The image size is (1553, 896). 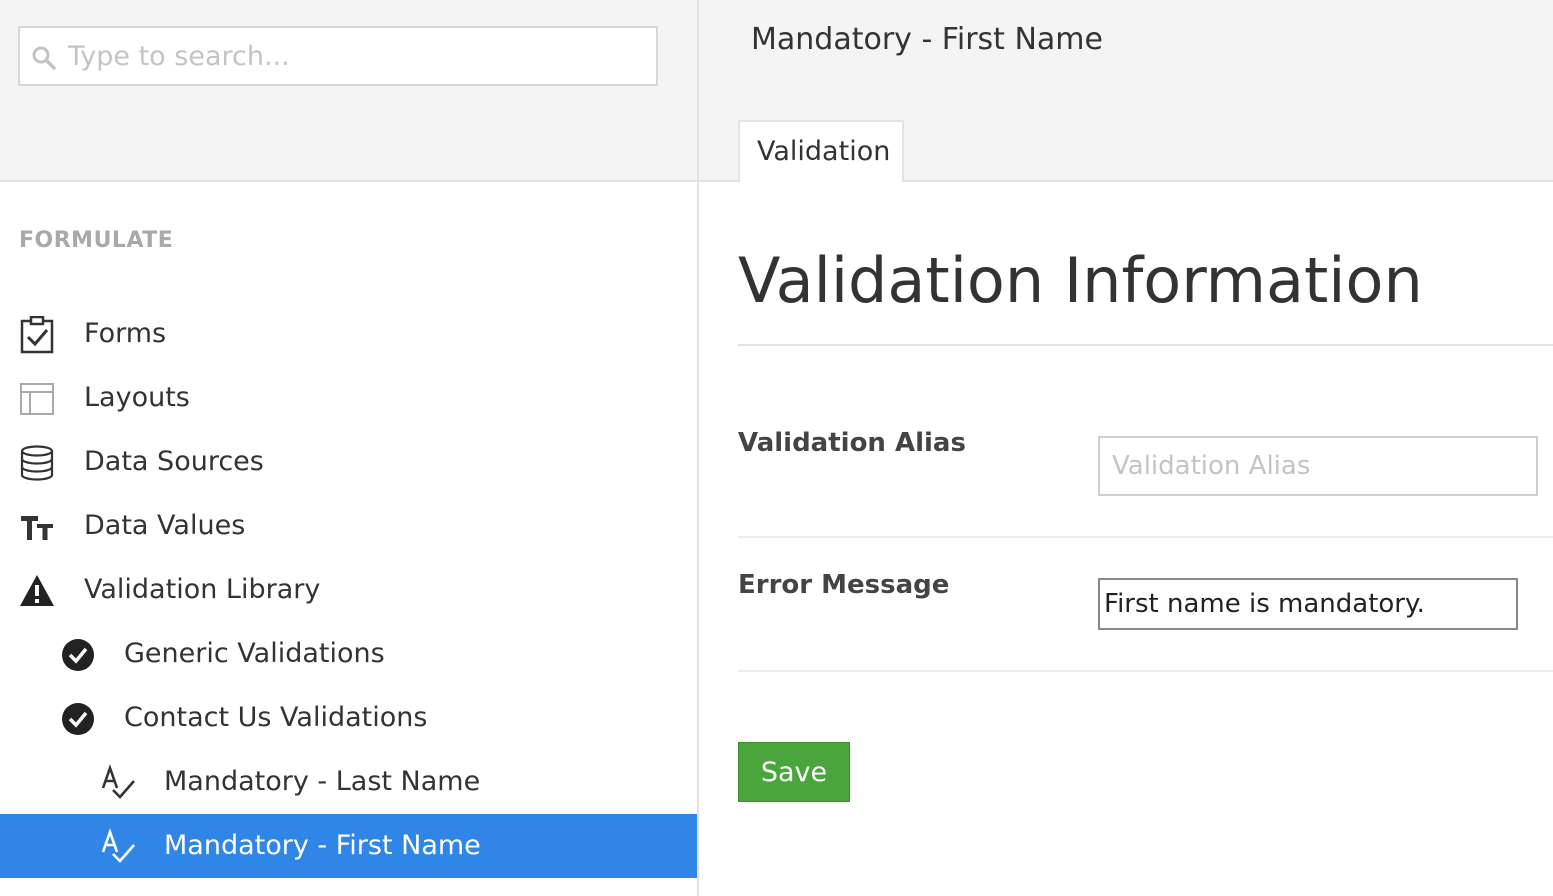 I want to click on sidebar-item-label: Contact Us Validations, so click(x=276, y=717).